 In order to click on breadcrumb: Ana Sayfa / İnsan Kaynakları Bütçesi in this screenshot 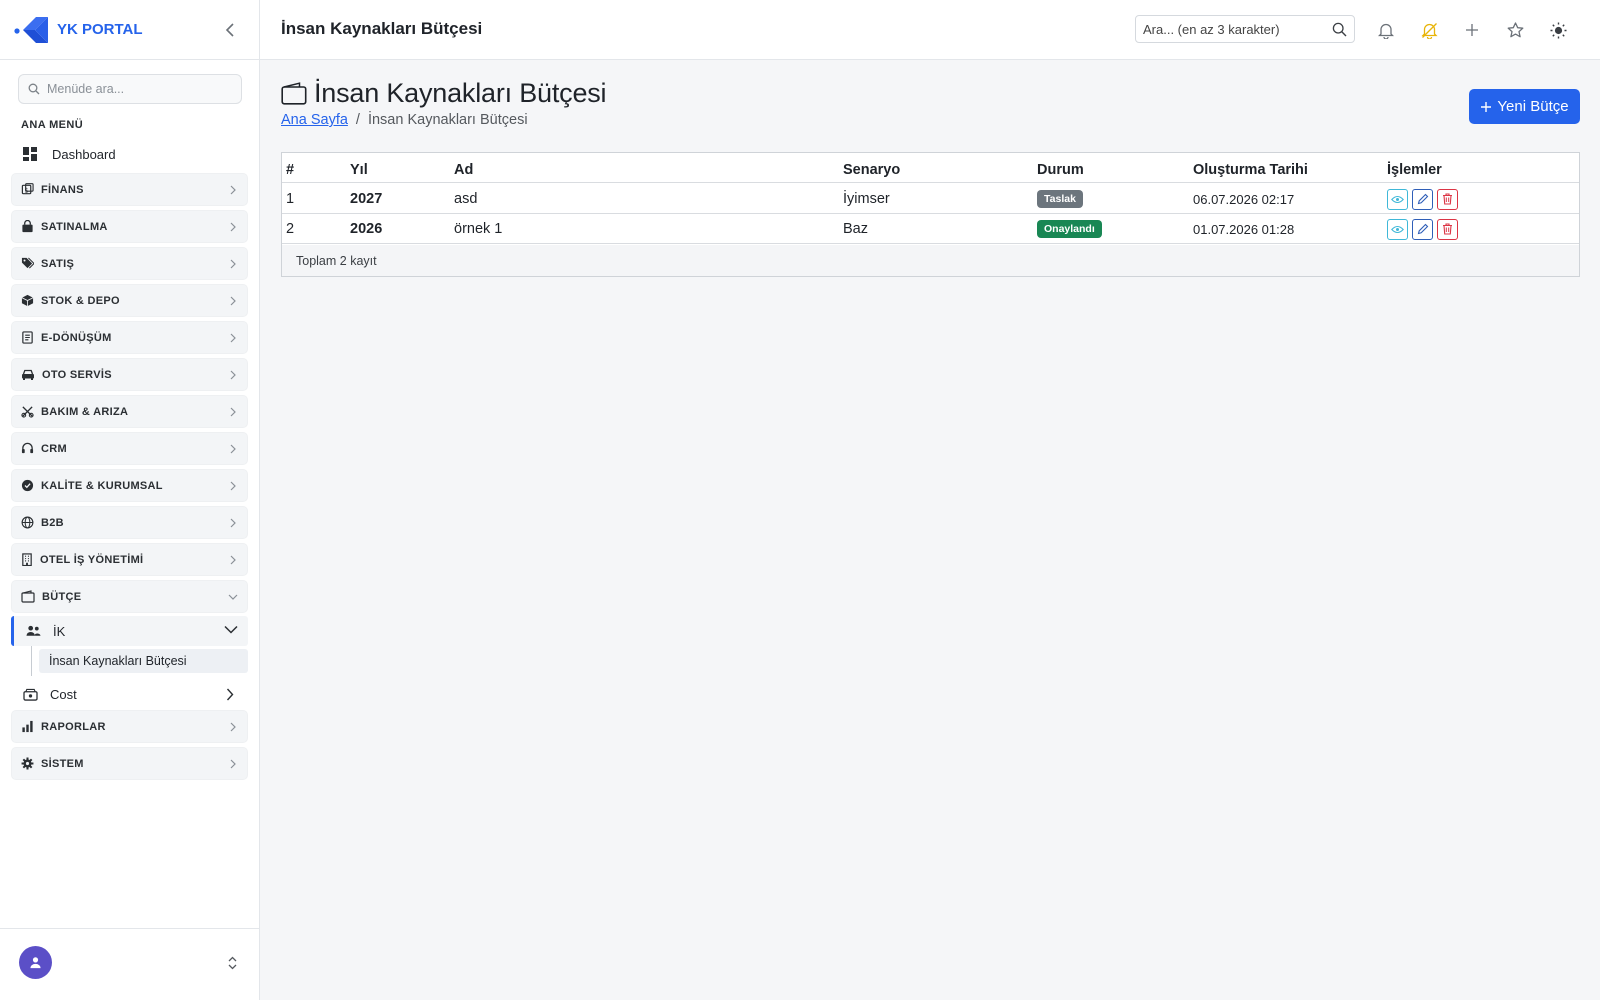, I will do `click(404, 120)`.